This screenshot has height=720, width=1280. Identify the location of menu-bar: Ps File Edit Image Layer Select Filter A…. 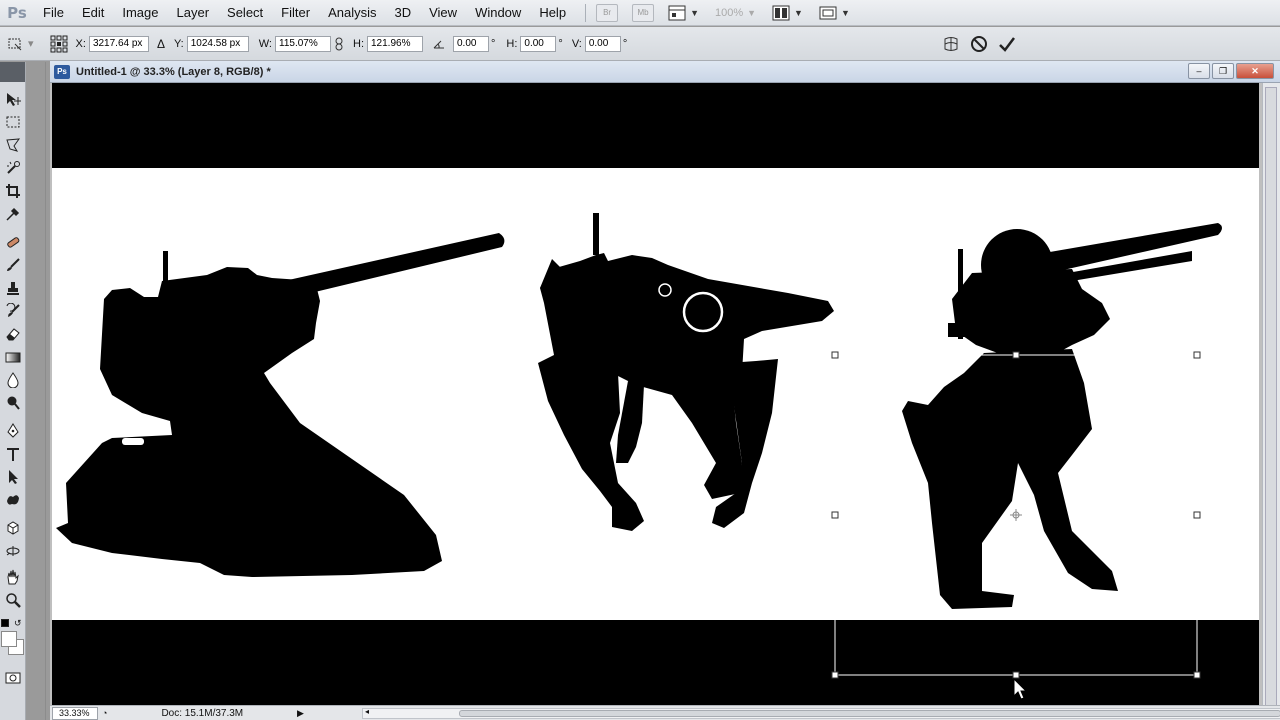
(640, 13).